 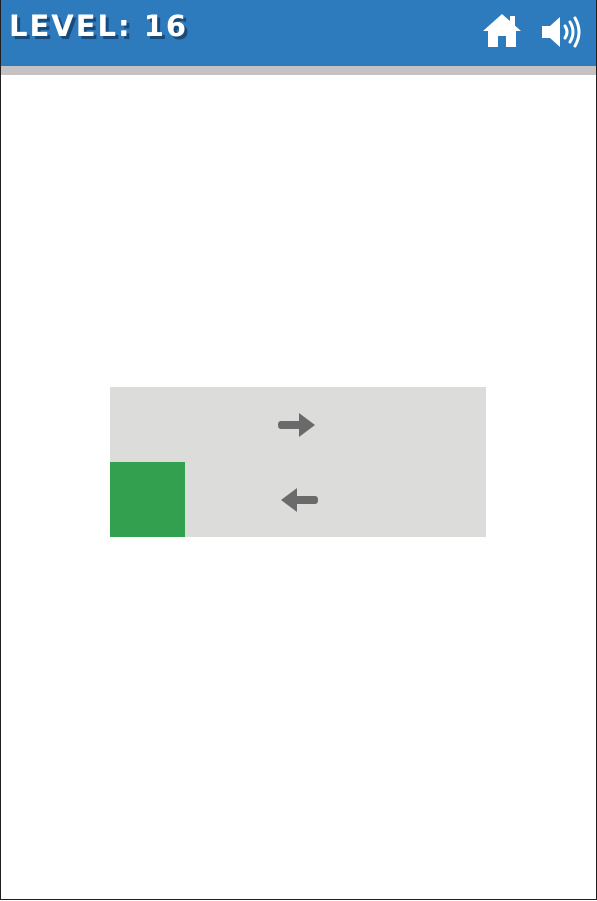 I want to click on player-block, so click(x=147, y=499).